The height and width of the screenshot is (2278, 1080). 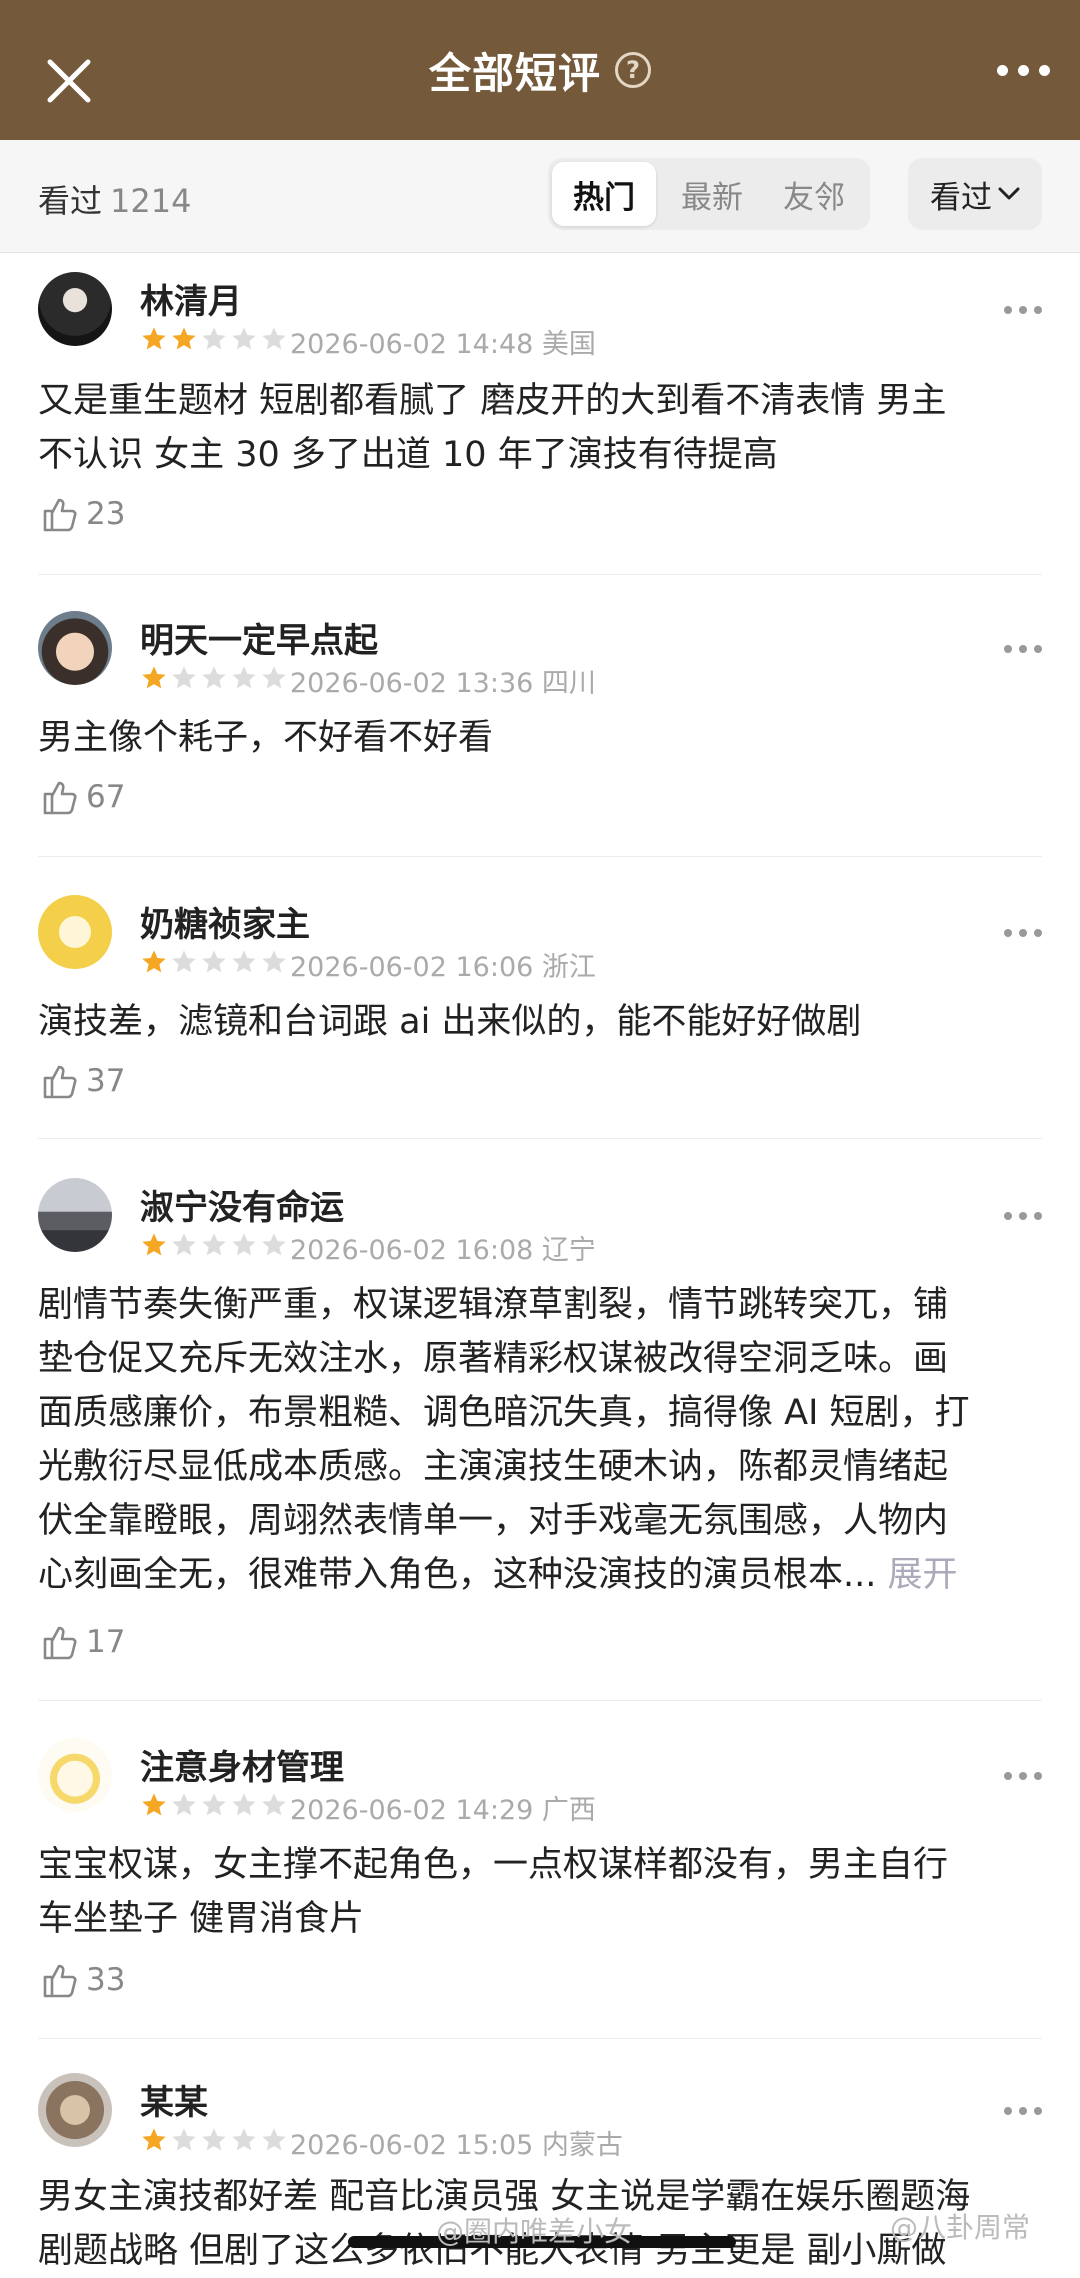 I want to click on filter-bar: 看过 1214 热门 最新 友邻 看过, so click(x=540, y=196).